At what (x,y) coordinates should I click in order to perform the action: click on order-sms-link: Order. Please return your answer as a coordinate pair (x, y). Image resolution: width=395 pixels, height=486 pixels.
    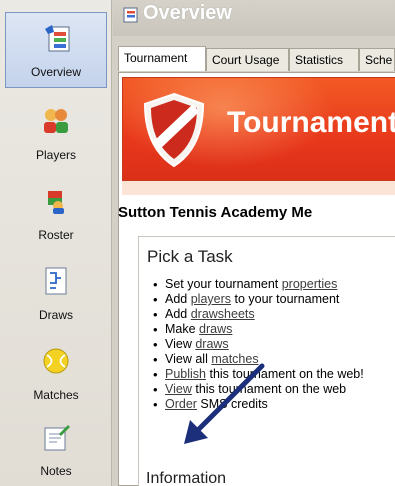
    Looking at the image, I should click on (181, 404).